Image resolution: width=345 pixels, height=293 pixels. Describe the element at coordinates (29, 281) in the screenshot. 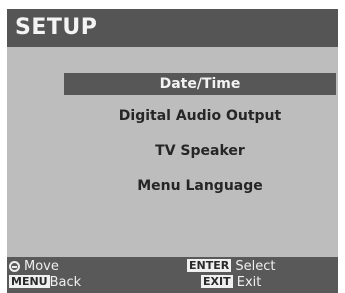

I see `menu-key-badge: MENU` at that location.